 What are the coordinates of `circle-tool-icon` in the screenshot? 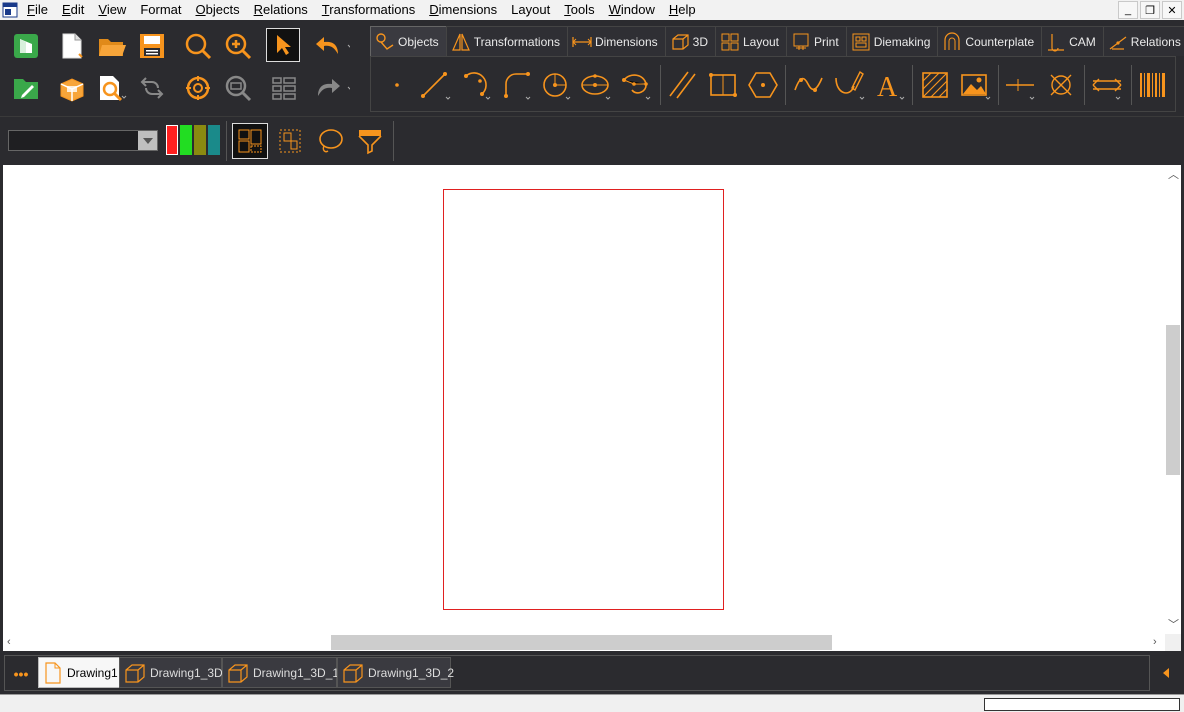 It's located at (557, 85).